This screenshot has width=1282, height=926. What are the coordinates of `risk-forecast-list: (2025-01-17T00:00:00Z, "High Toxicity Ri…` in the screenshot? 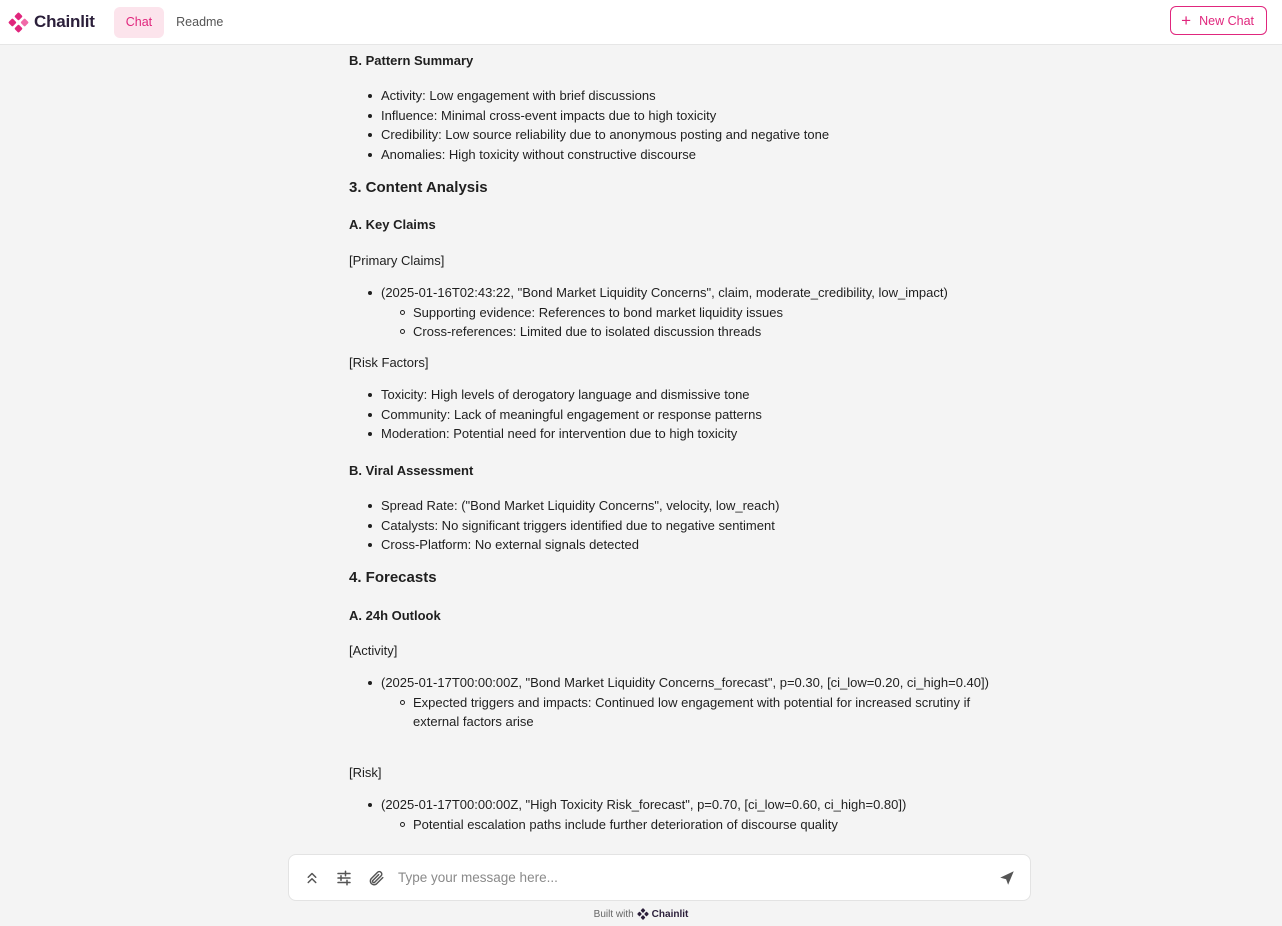 It's located at (684, 814).